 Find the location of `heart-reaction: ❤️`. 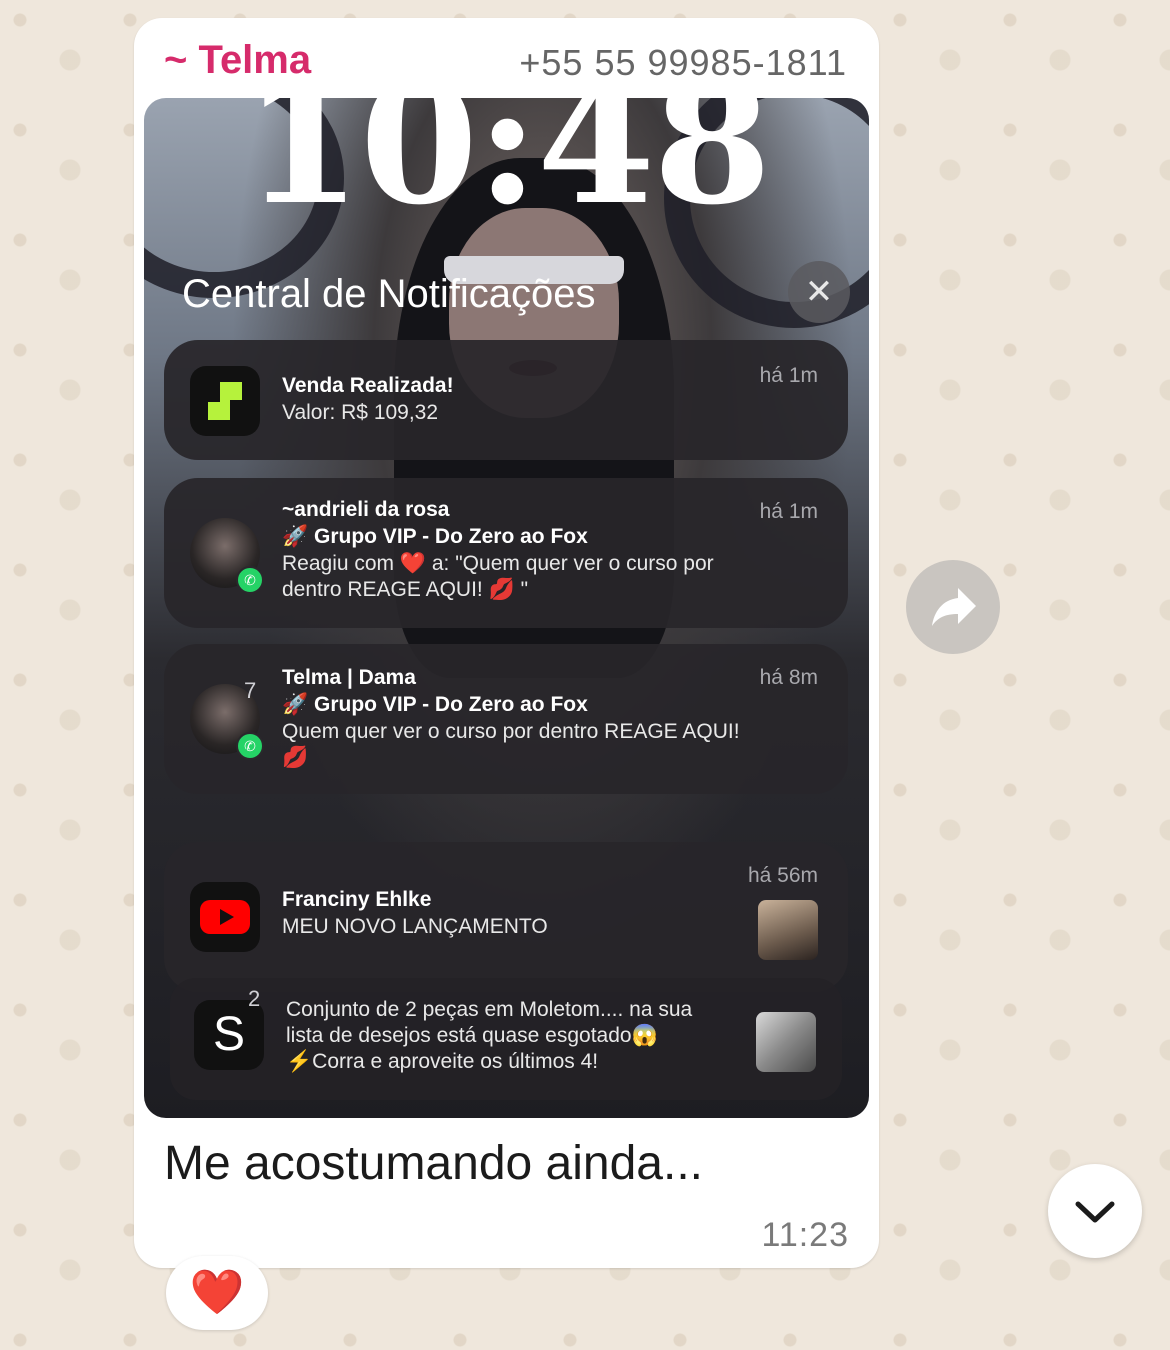

heart-reaction: ❤️ is located at coordinates (217, 1293).